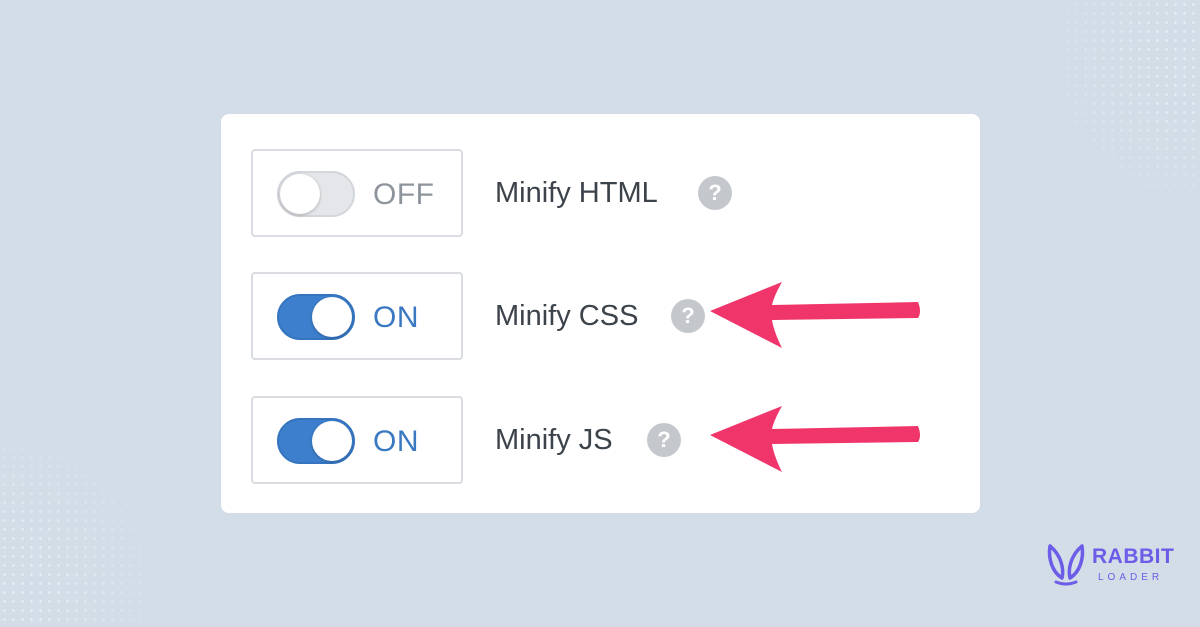  Describe the element at coordinates (567, 316) in the screenshot. I see `setting-label-minify-css: Minify CSS` at that location.